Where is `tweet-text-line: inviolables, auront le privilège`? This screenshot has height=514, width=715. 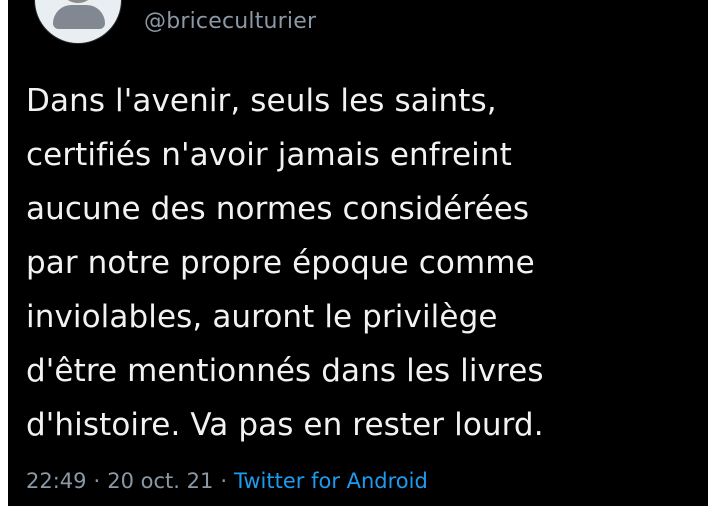
tweet-text-line: inviolables, auront le privilège is located at coordinates (262, 317).